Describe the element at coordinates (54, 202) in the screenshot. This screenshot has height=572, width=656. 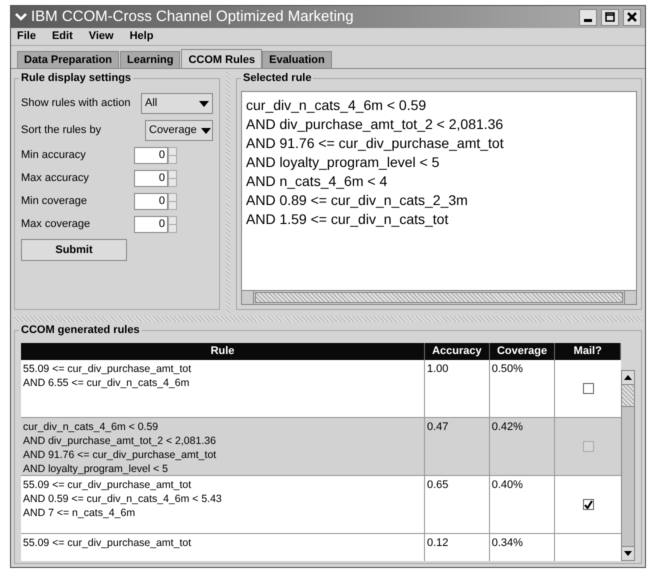
I see `setting-label: Min coverage` at that location.